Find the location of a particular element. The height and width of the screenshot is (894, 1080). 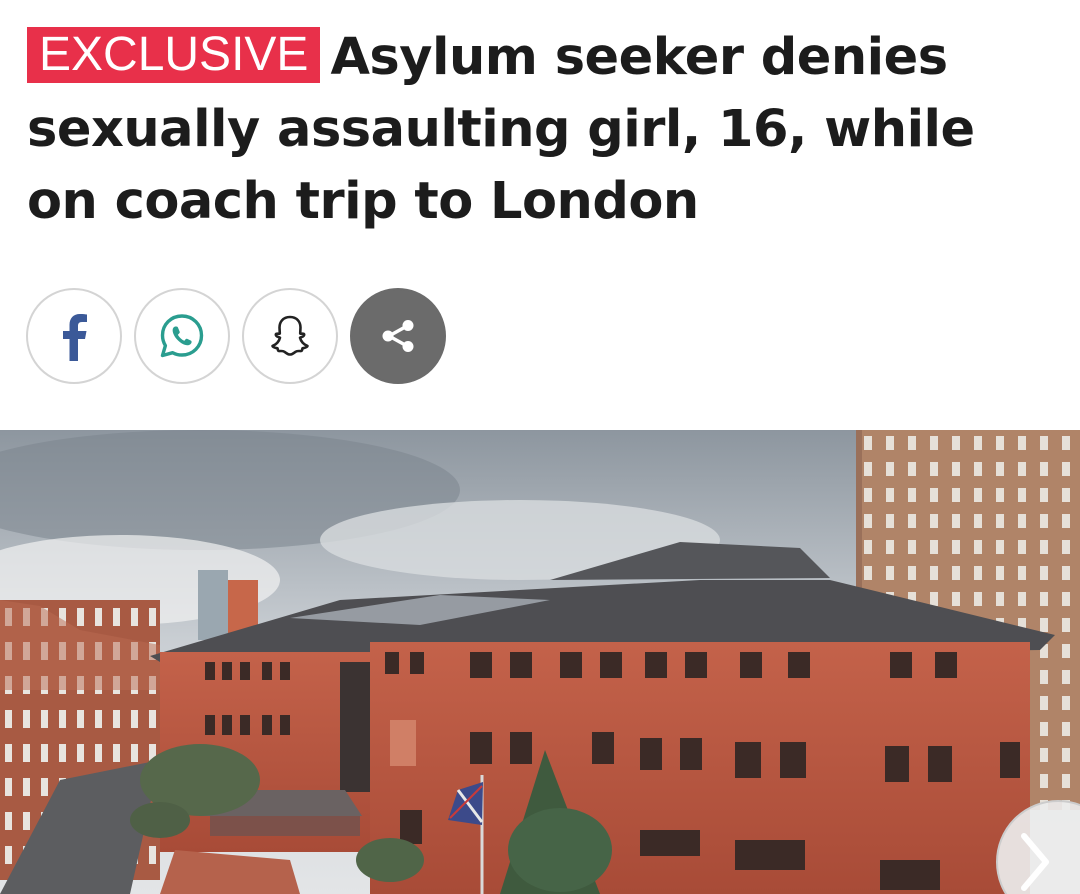

facebook-icon is located at coordinates (75, 337).